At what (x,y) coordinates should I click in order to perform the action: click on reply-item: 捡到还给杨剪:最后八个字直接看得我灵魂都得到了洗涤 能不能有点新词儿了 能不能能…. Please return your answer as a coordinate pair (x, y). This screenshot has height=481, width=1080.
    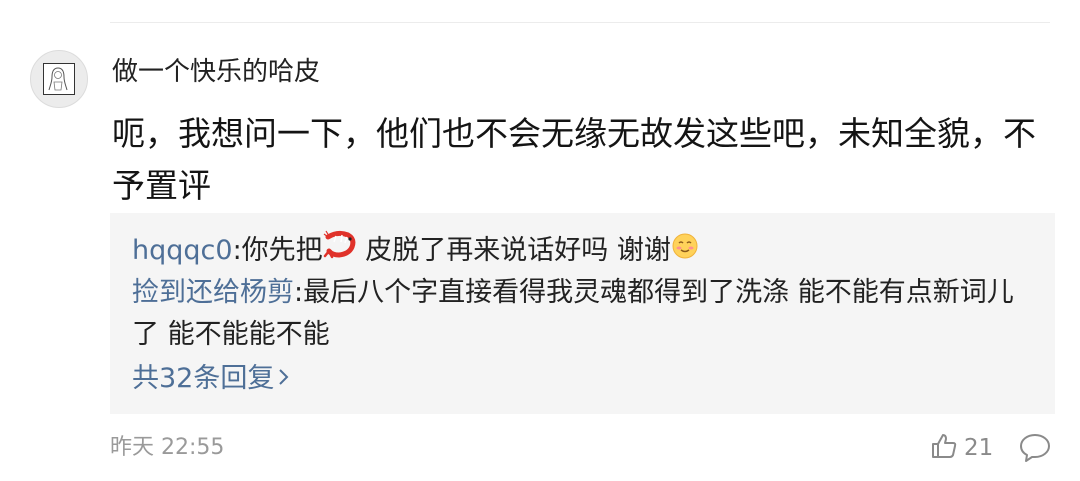
    Looking at the image, I should click on (584, 314).